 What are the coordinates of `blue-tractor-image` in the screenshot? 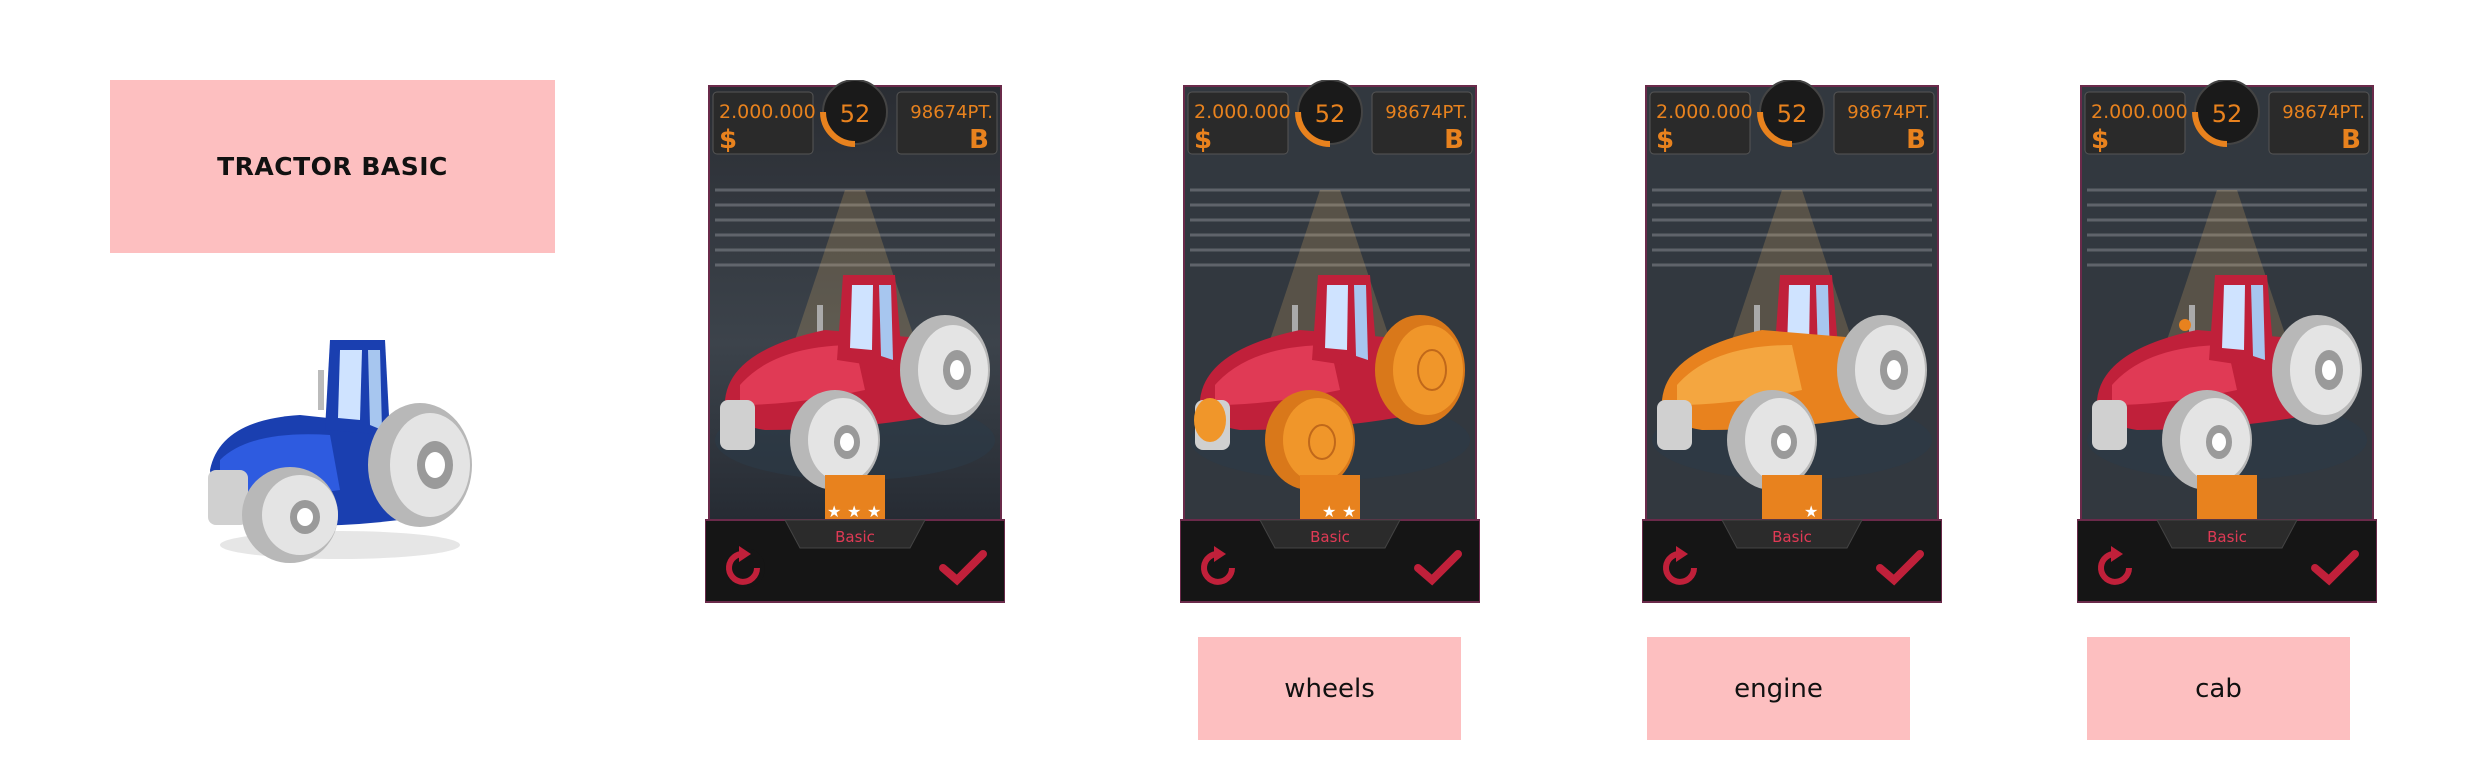 It's located at (340, 451).